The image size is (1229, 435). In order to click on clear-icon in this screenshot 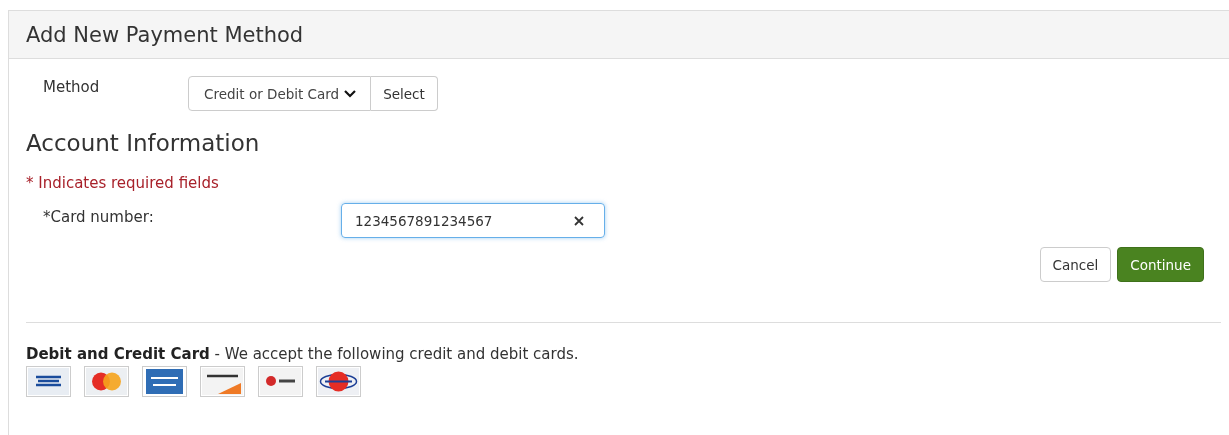, I will do `click(579, 220)`.